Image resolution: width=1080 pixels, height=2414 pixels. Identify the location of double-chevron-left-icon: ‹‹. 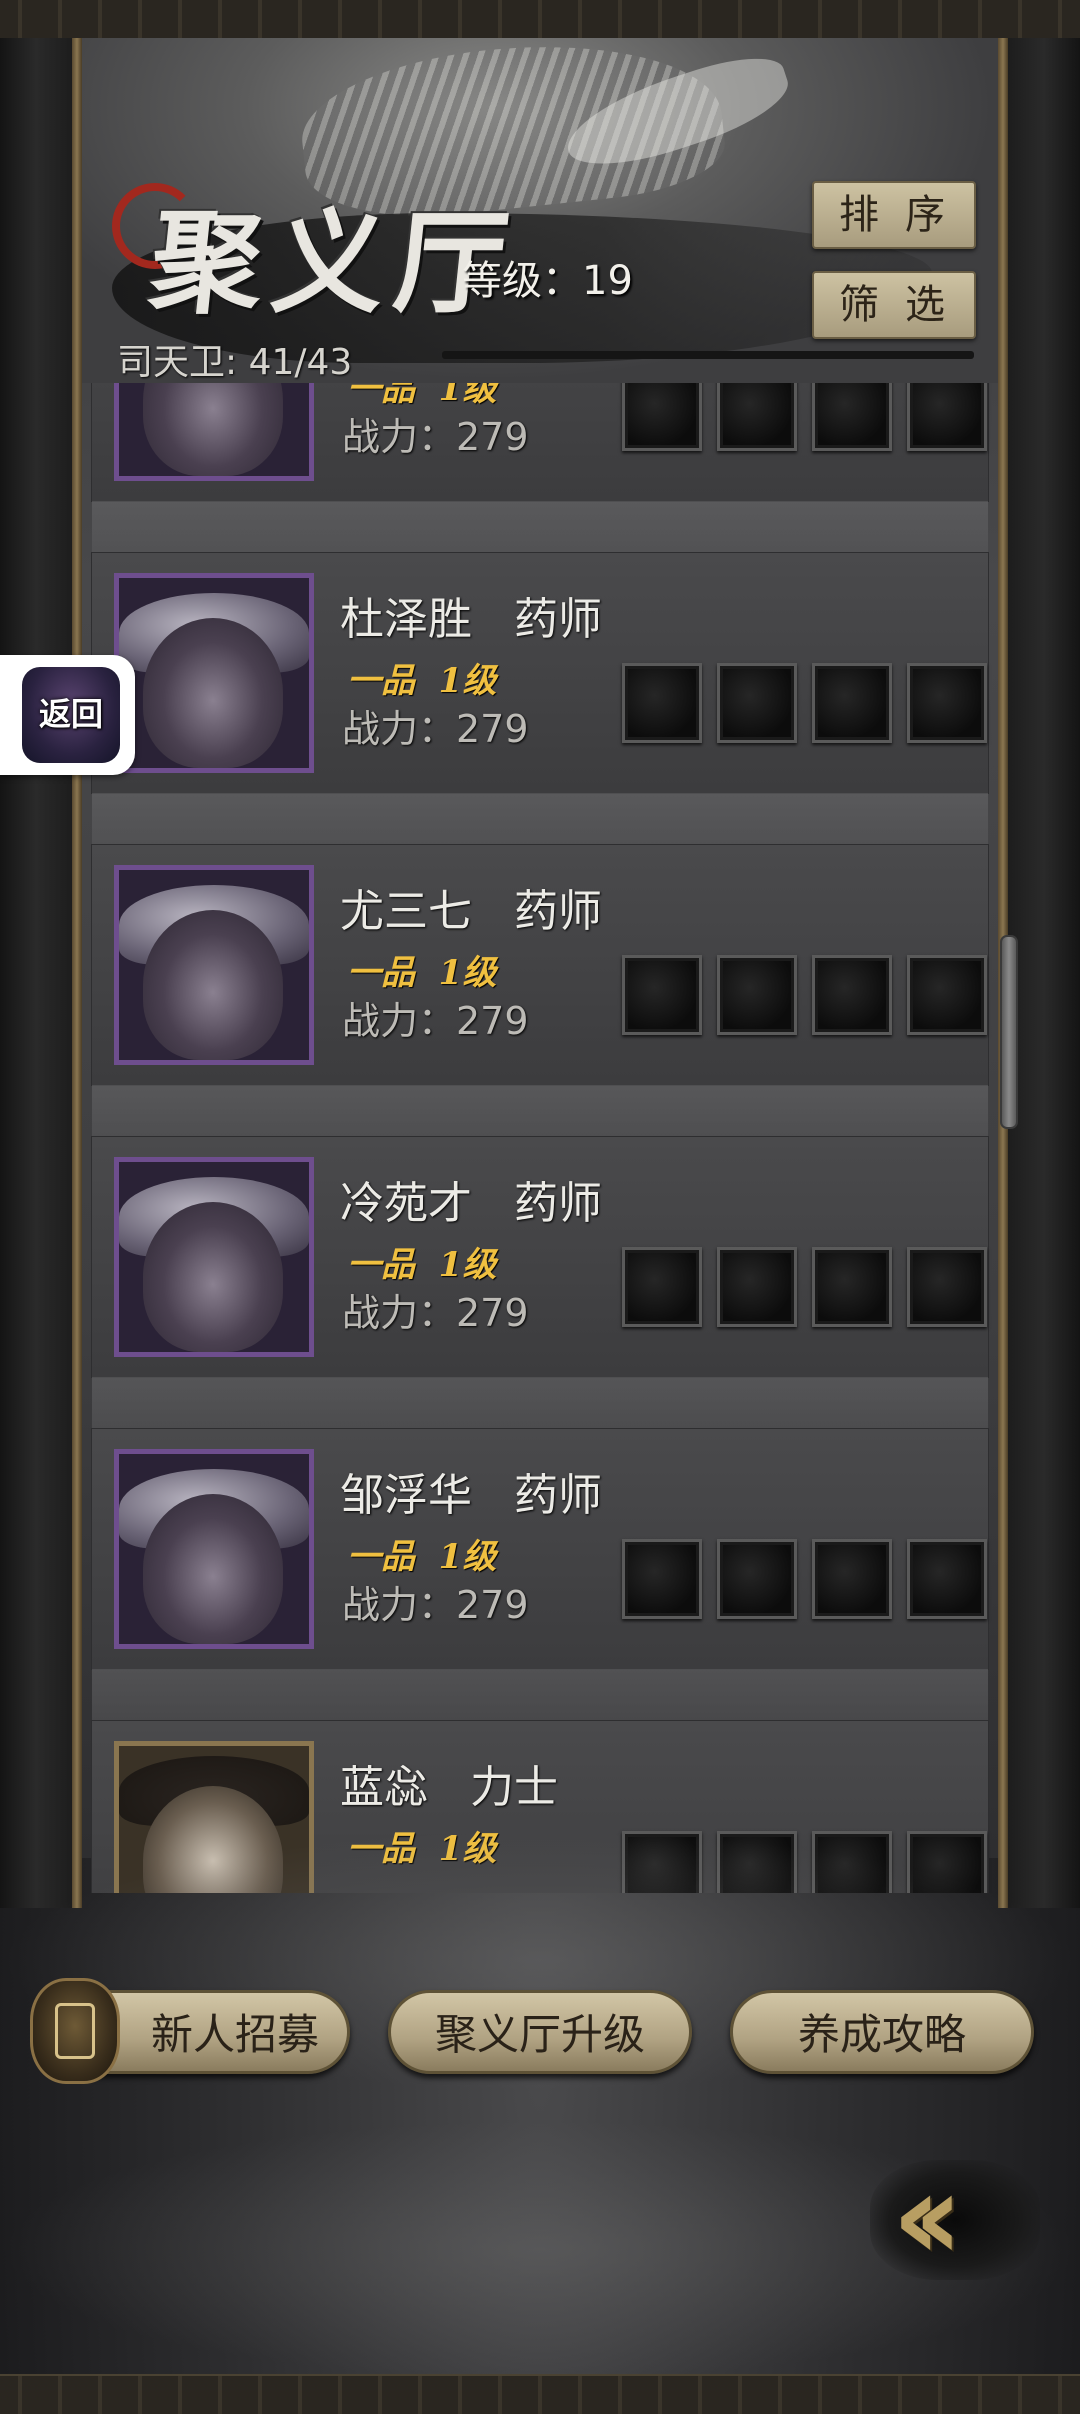
(927, 2217).